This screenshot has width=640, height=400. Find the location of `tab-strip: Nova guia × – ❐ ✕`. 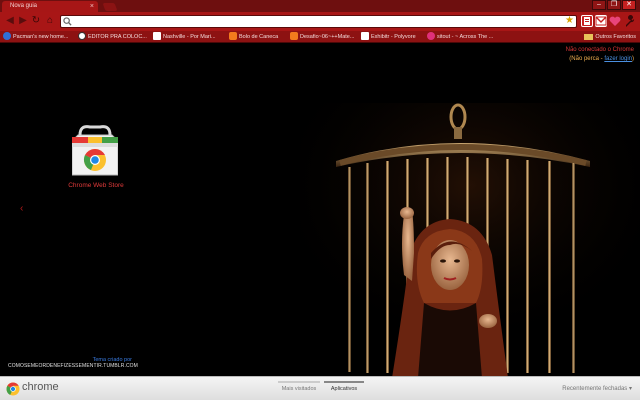

tab-strip: Nova guia × – ❐ ✕ is located at coordinates (320, 6).